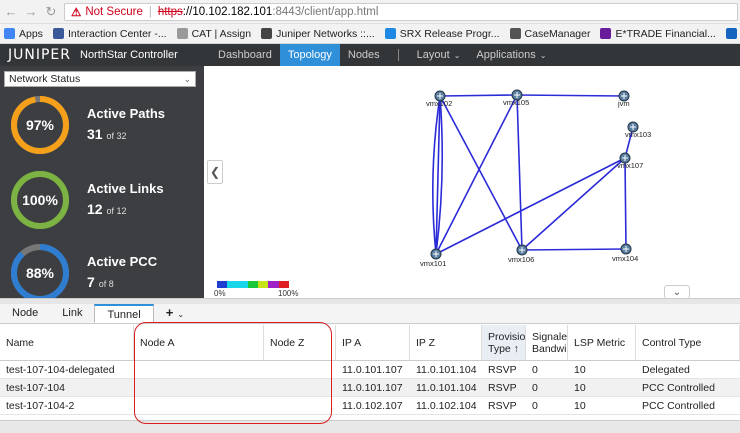 This screenshot has height=433, width=740. I want to click on cell-ip-a: 11.0.102.107, so click(372, 406).